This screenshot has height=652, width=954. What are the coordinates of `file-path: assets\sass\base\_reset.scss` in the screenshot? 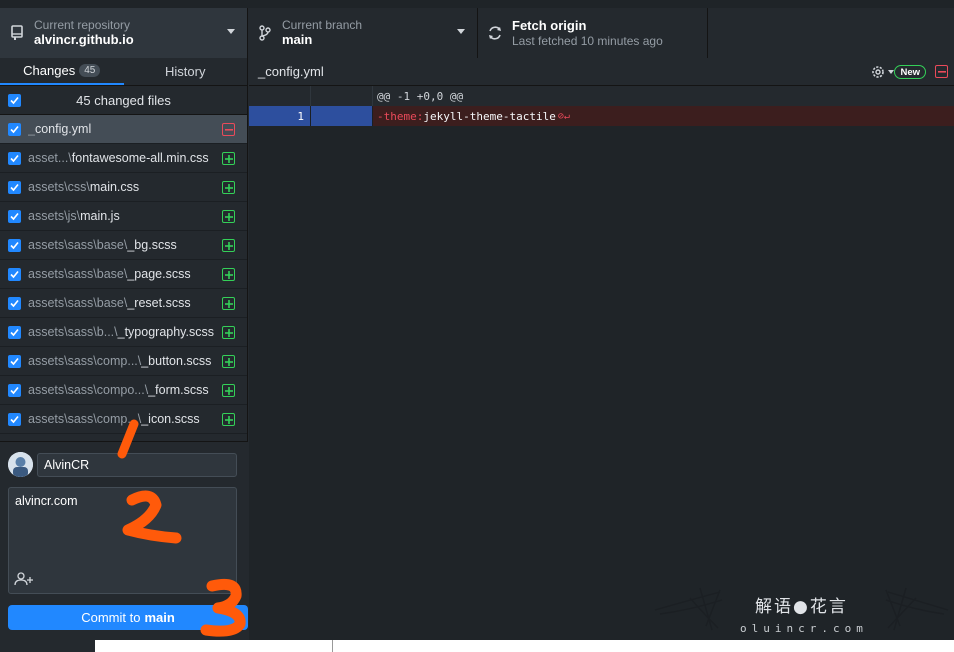 It's located at (121, 303).